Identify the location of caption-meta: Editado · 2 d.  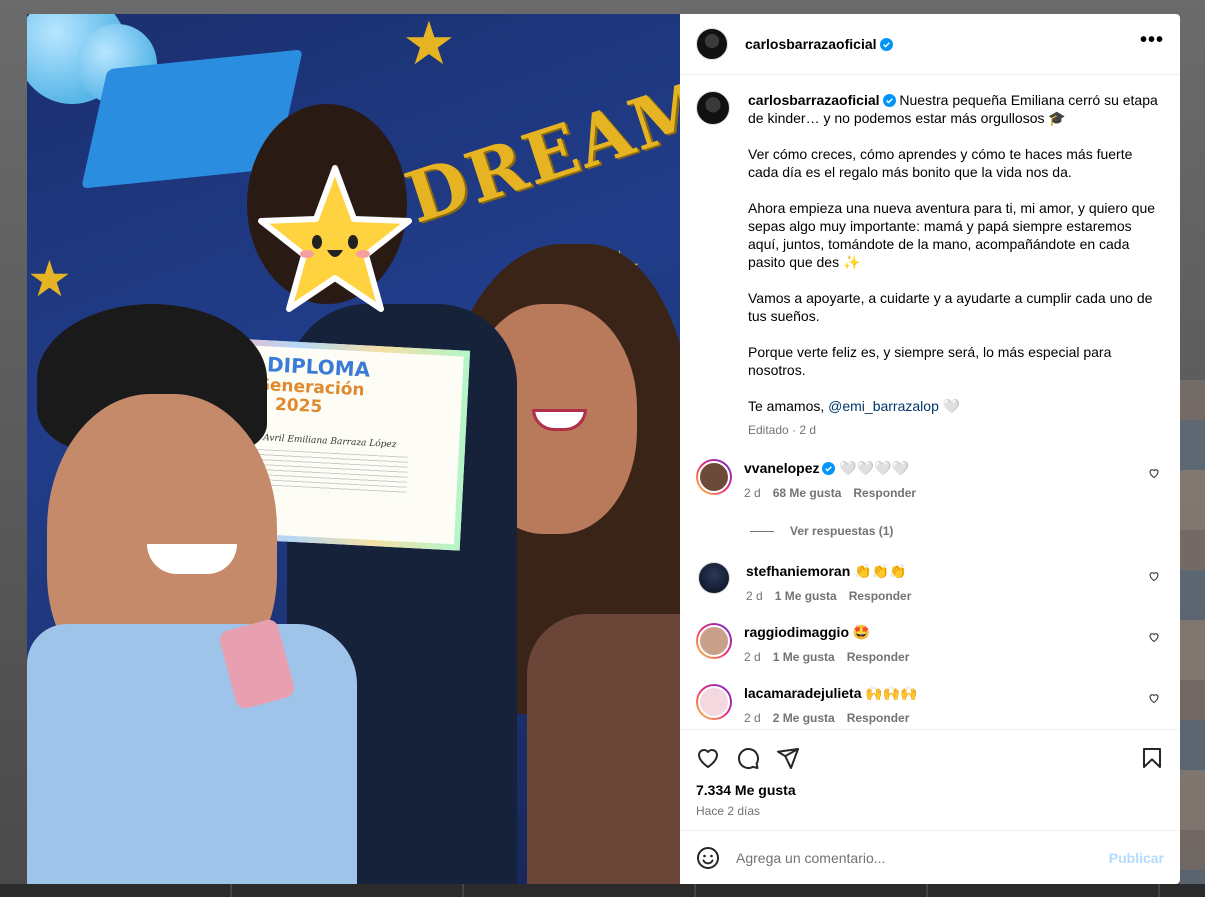
(782, 430).